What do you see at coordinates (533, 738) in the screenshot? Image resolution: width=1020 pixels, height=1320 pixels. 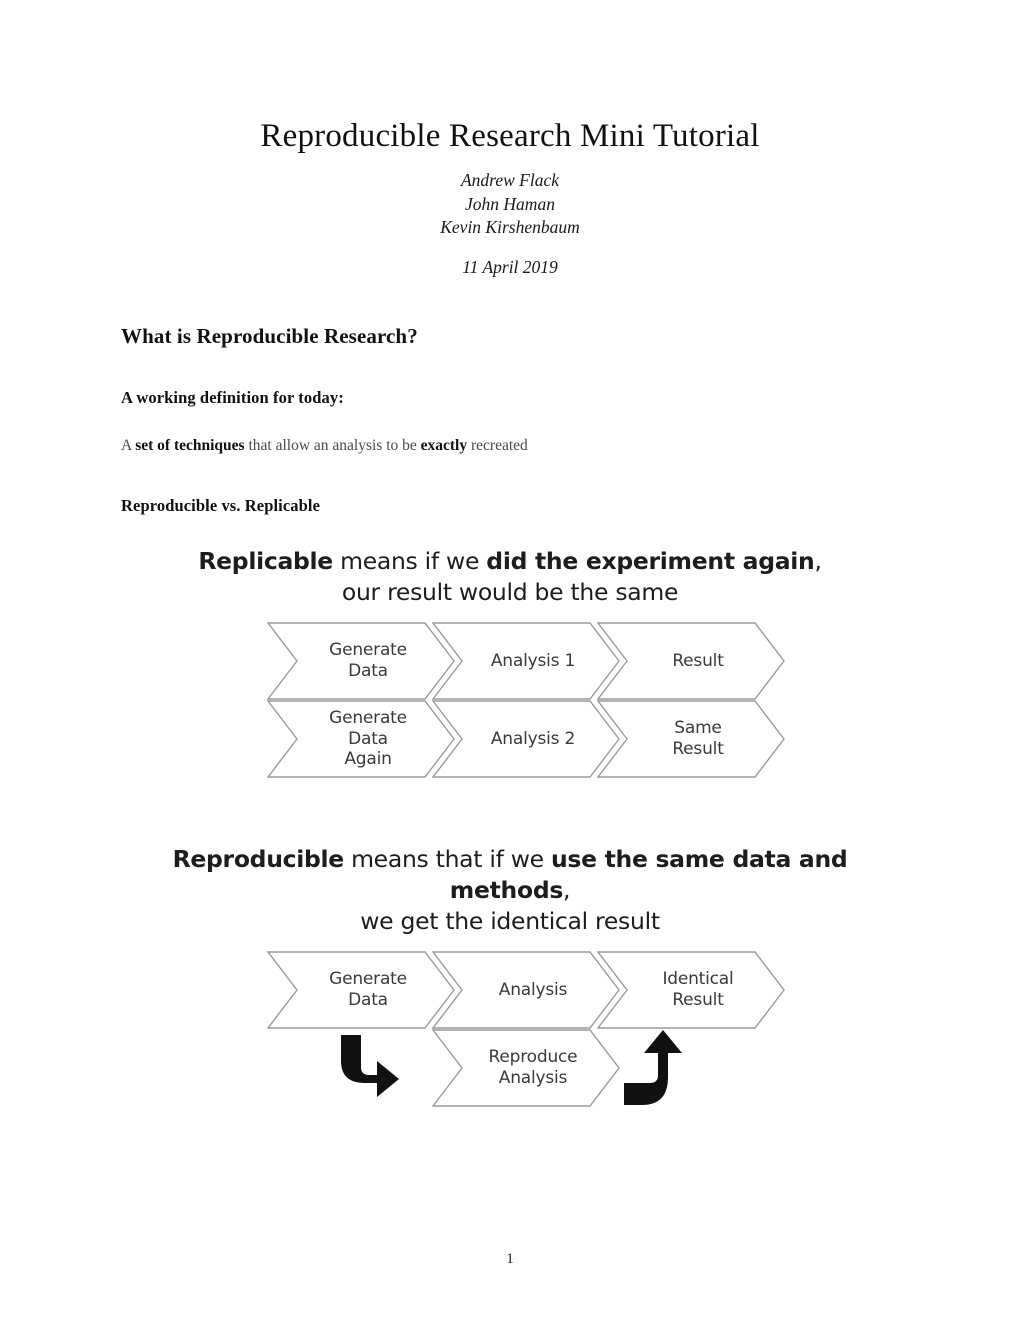 I see `chevron-label: Analysis 2` at bounding box center [533, 738].